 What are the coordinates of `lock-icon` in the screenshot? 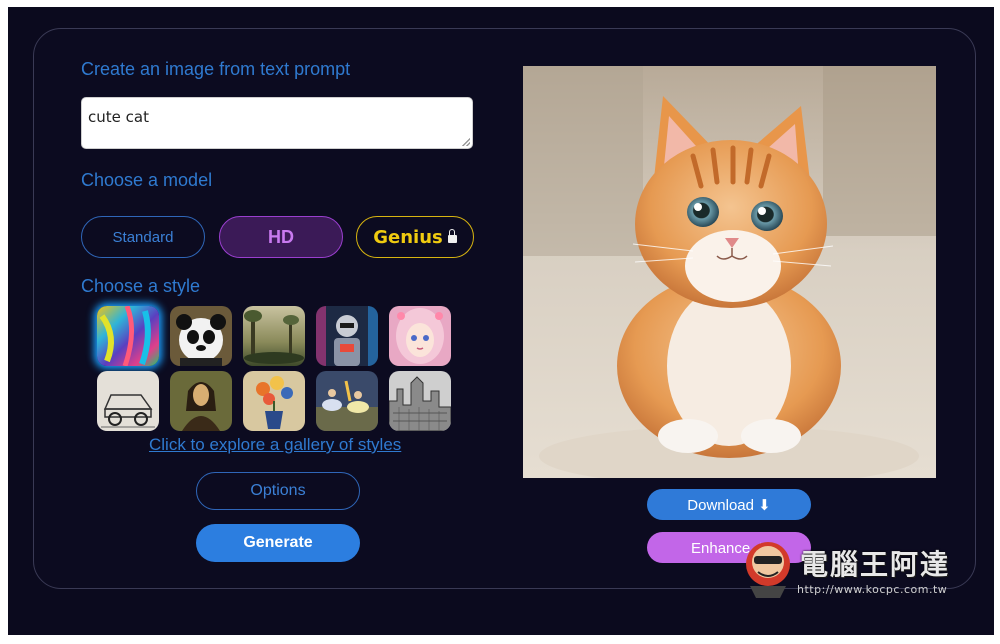 It's located at (452, 236).